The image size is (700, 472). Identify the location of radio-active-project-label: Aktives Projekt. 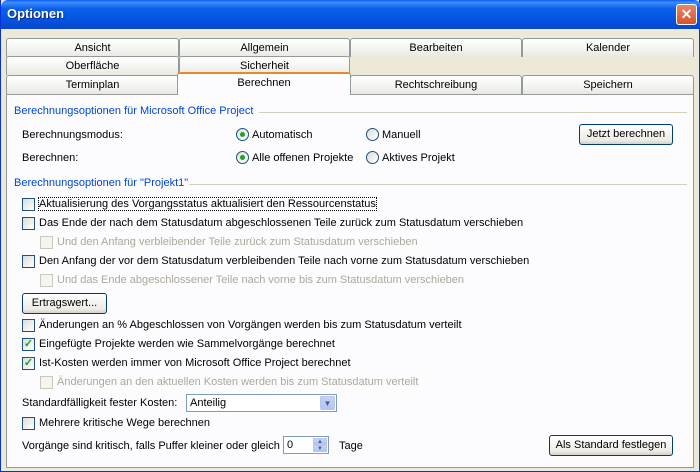
(418, 158).